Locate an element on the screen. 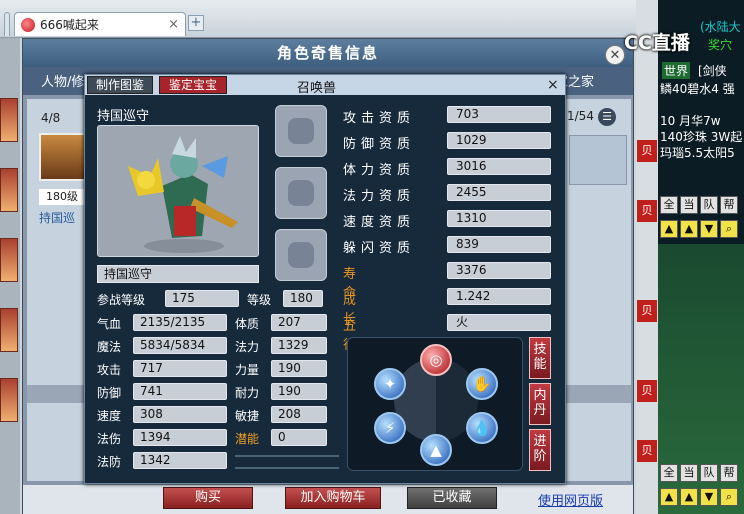  tab-make-catalog: 制作图鉴 is located at coordinates (120, 85).